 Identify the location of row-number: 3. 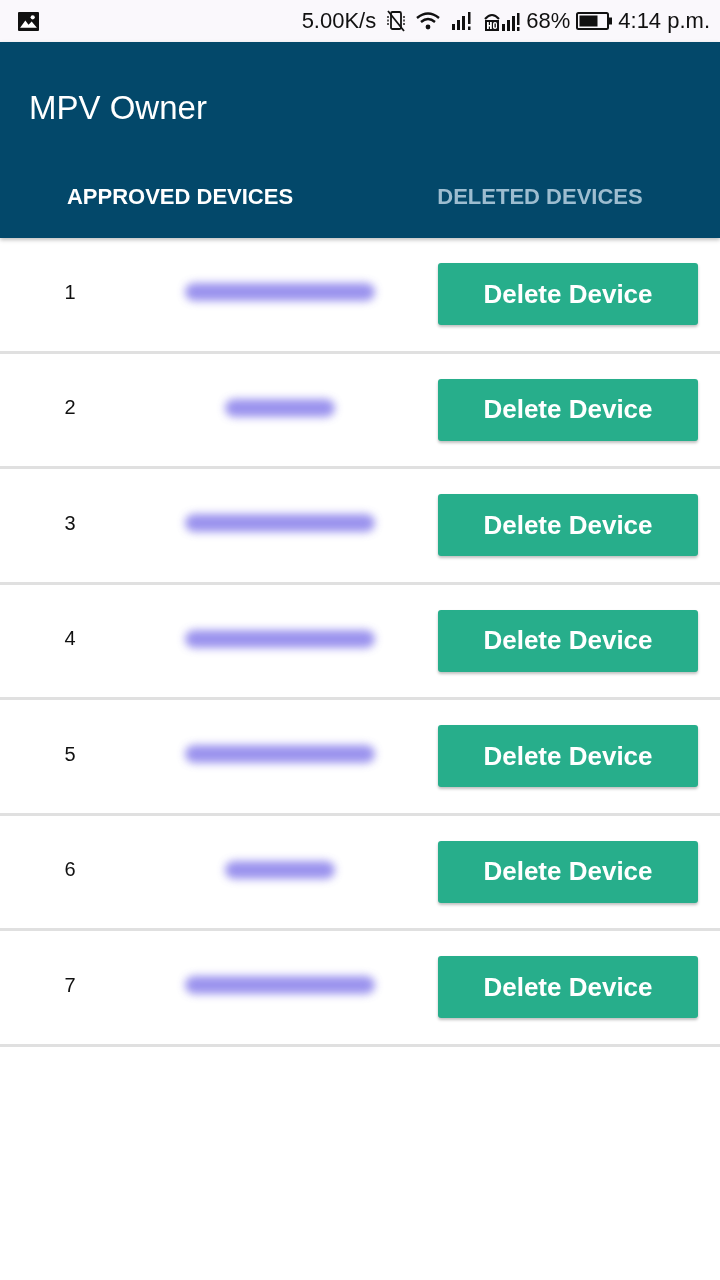
(70, 523).